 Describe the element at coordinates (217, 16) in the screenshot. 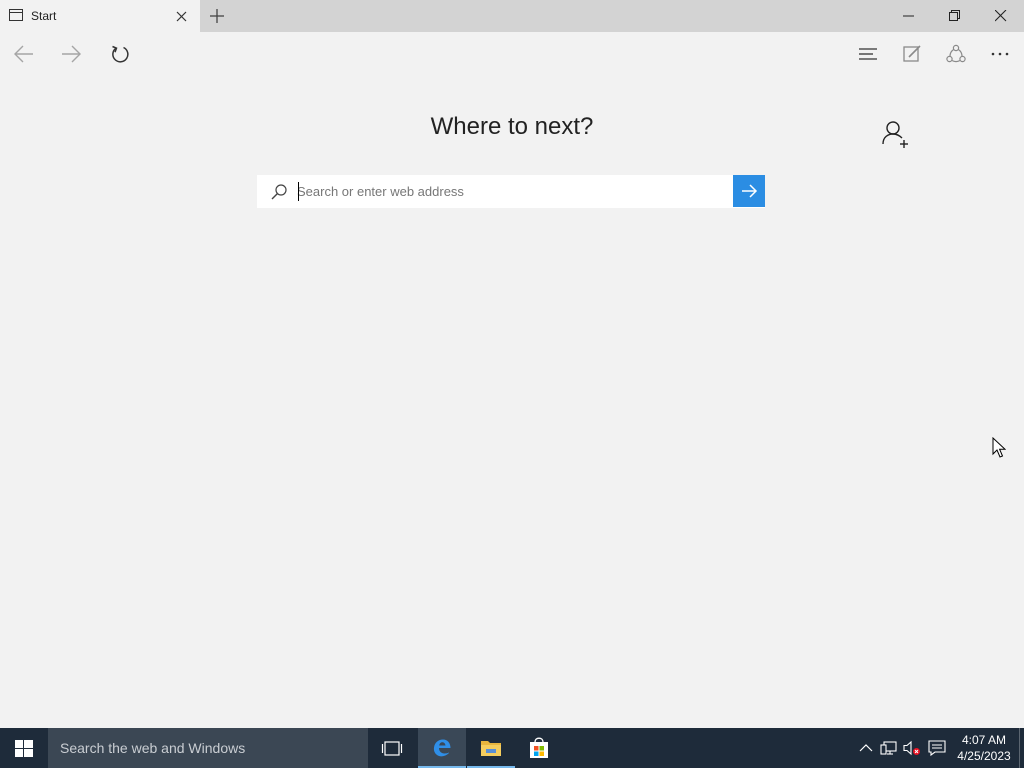

I see `new-tab-icon` at that location.